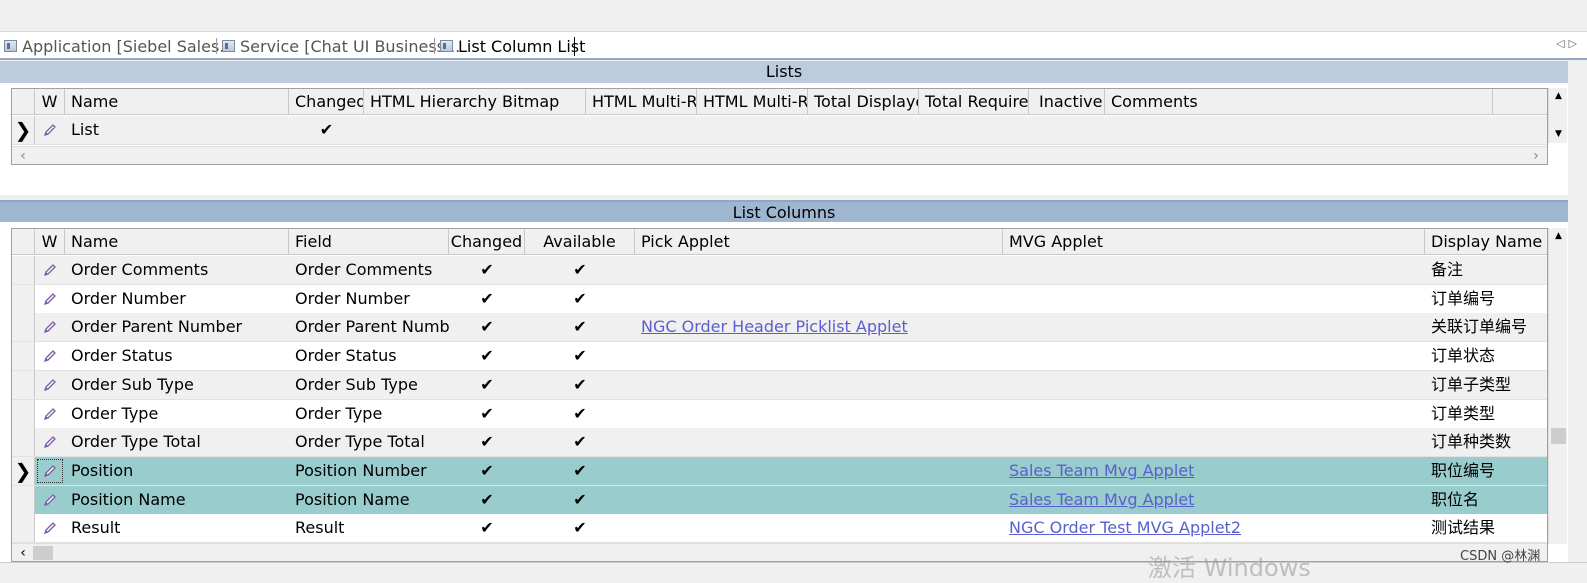 The width and height of the screenshot is (1587, 583). I want to click on col-header-html-hierarchy-bitmap: HTML Hierarchy Bitmap, so click(475, 102).